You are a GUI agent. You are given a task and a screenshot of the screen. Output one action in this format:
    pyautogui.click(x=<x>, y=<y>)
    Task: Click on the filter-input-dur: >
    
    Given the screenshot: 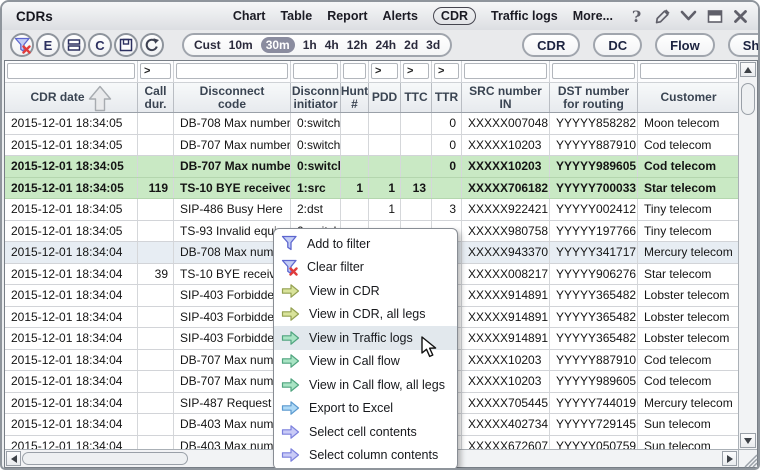 What is the action you would take?
    pyautogui.click(x=155, y=71)
    